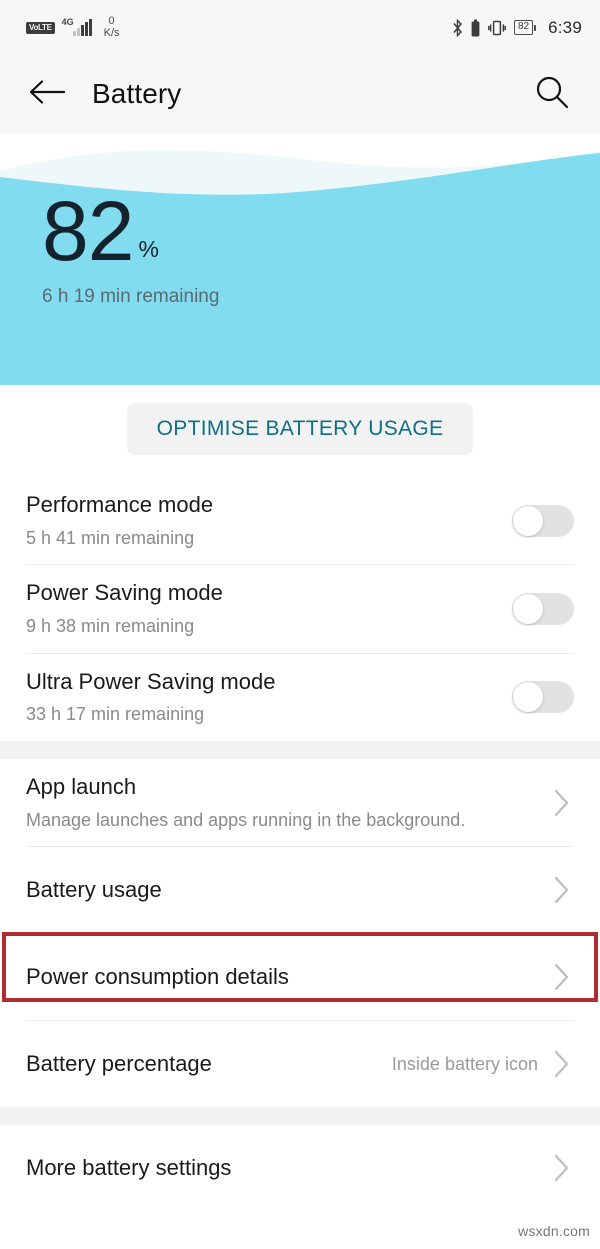 The width and height of the screenshot is (600, 1249). What do you see at coordinates (497, 28) in the screenshot?
I see `vibrate-icon` at bounding box center [497, 28].